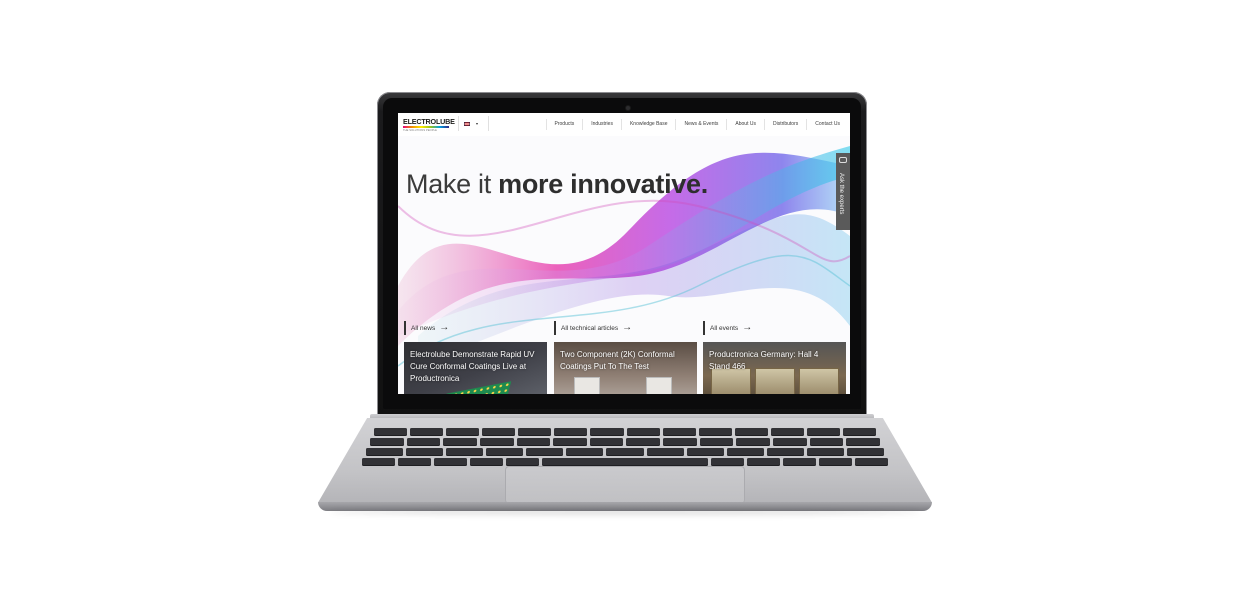 The width and height of the screenshot is (1250, 600). I want to click on all-events-label: All events, so click(724, 328).